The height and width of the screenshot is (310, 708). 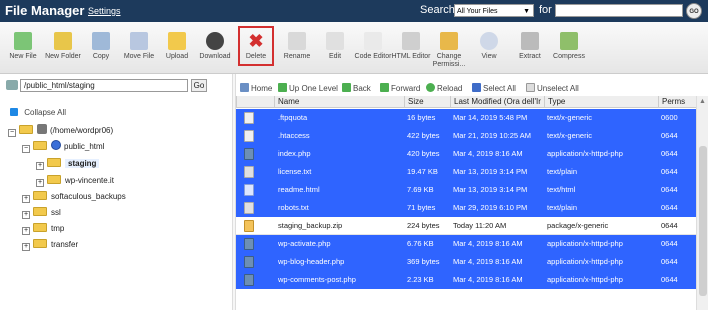 What do you see at coordinates (497, 102) in the screenshot?
I see `col-modified: Last Modified (Ora dell'Ir` at bounding box center [497, 102].